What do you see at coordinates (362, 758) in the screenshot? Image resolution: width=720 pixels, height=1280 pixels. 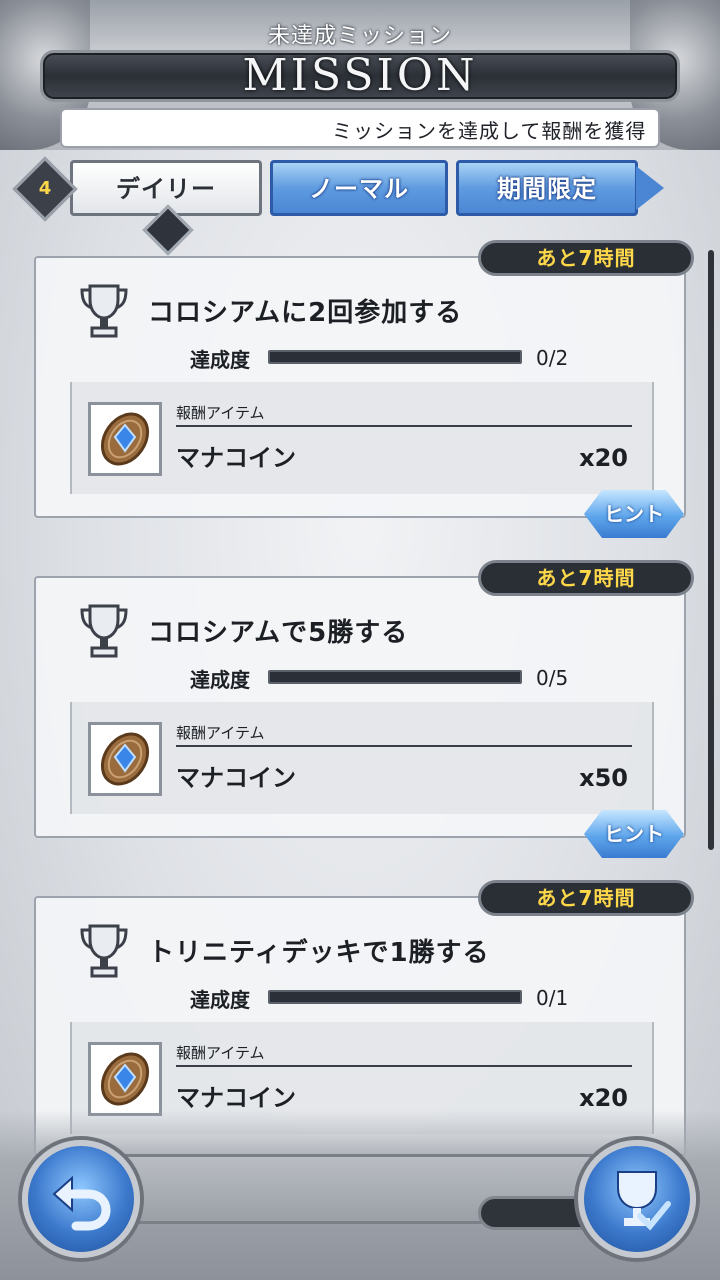 I see `reward-box: 報酬アイテム マナコイン x50` at bounding box center [362, 758].